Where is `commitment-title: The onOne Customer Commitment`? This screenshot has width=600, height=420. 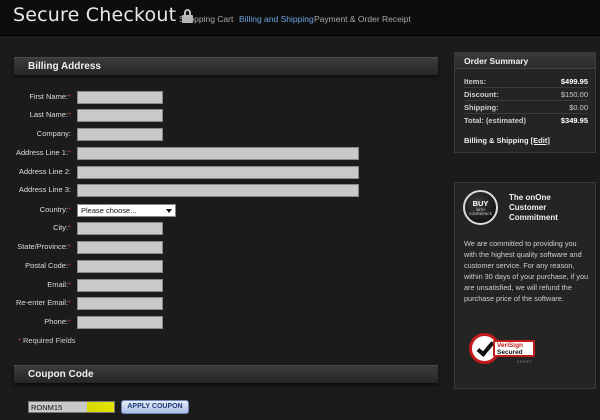
commitment-title: The onOne Customer Commitment is located at coordinates (533, 207).